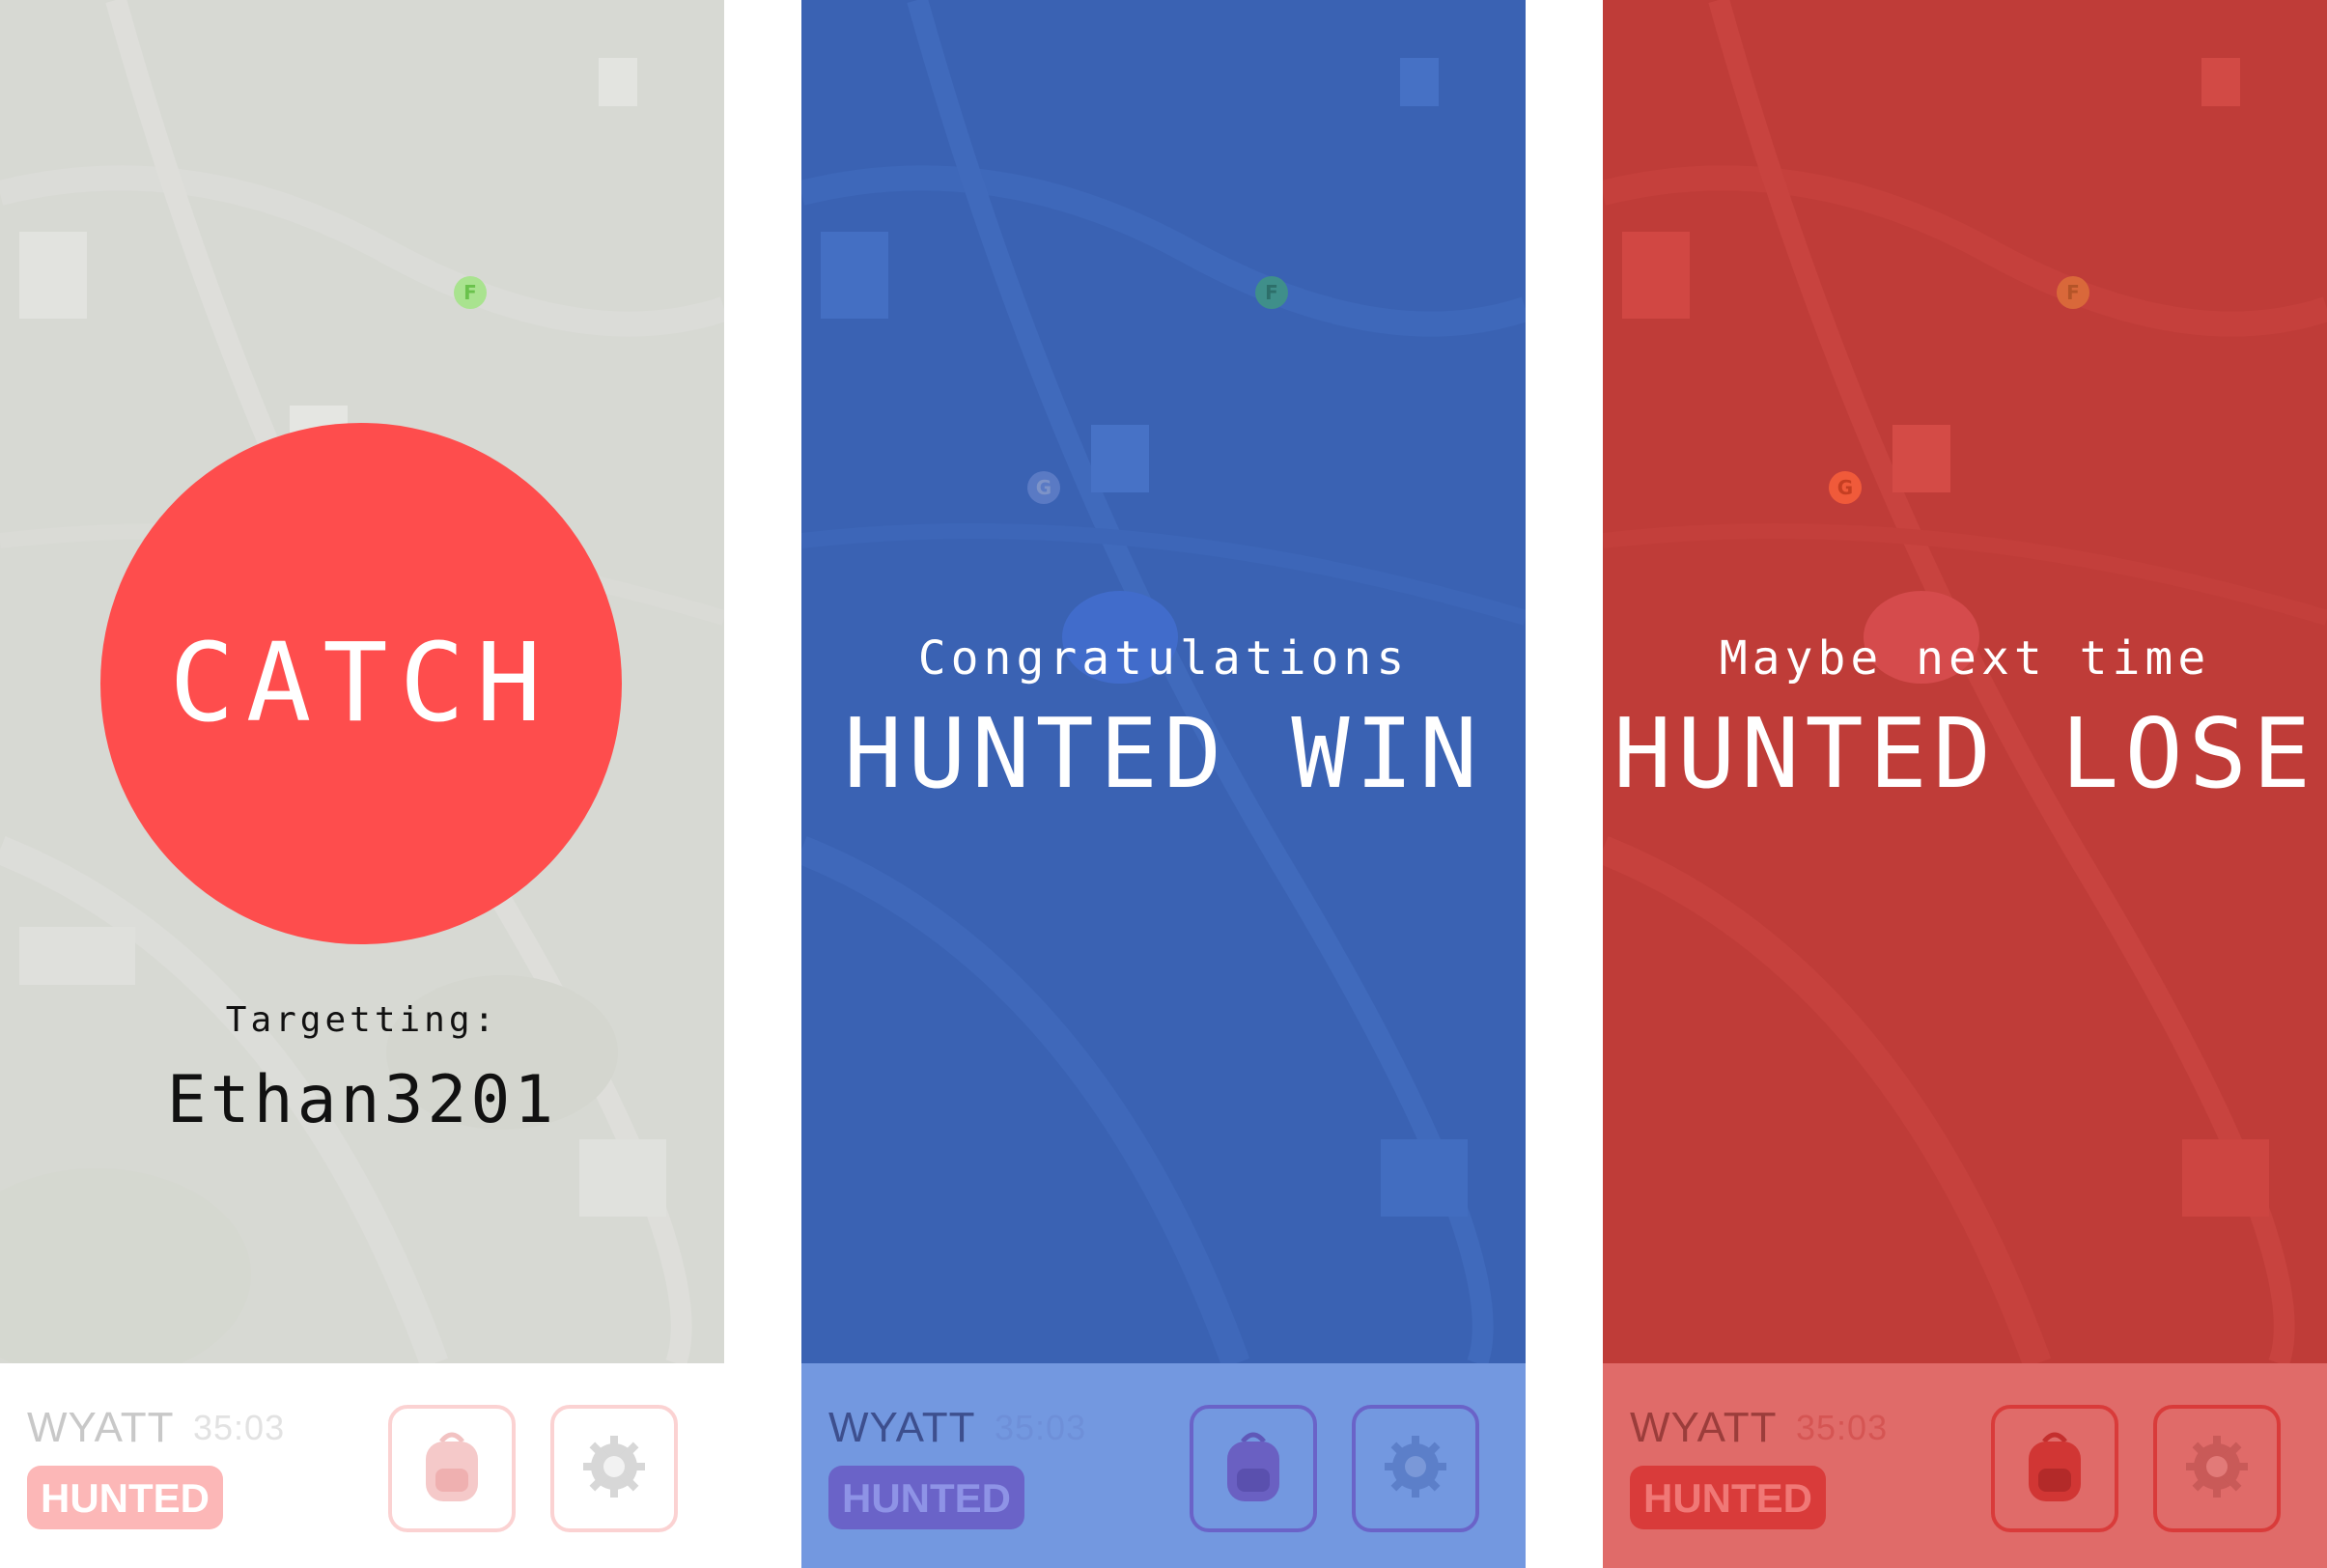  I want to click on catch-button: CATCH, so click(361, 684).